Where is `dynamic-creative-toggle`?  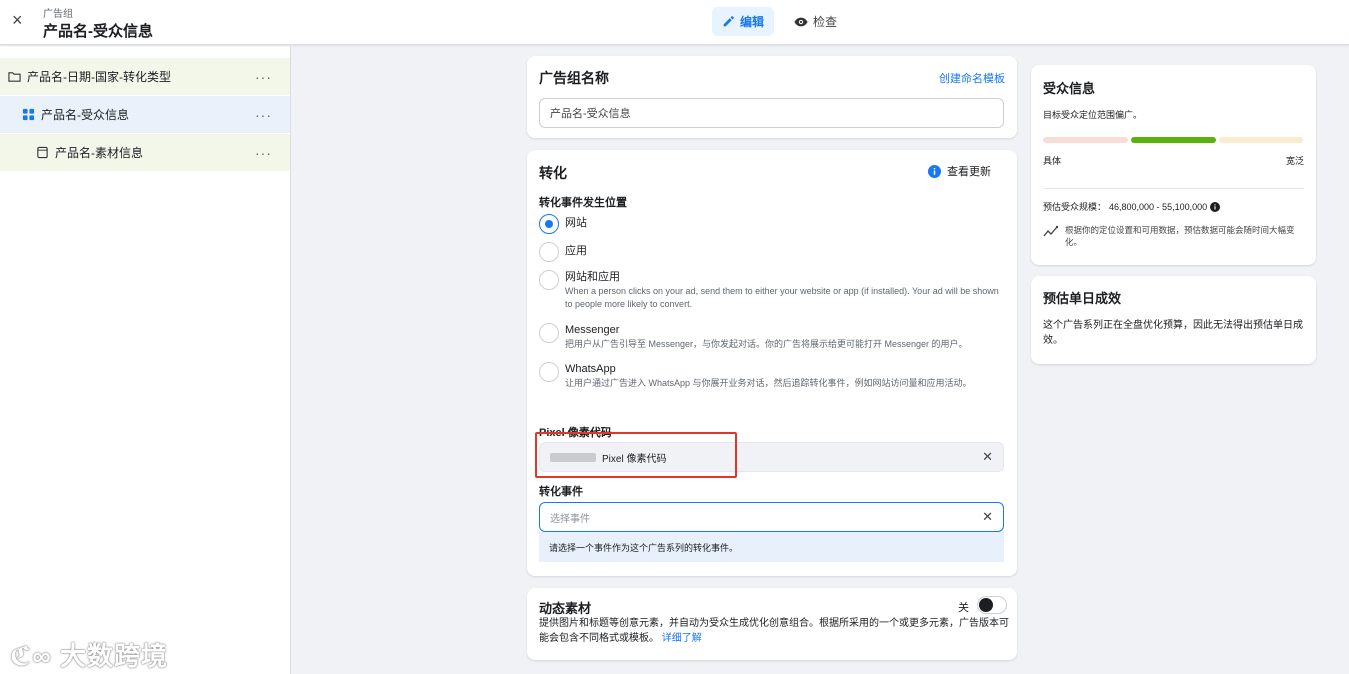
dynamic-creative-toggle is located at coordinates (992, 605).